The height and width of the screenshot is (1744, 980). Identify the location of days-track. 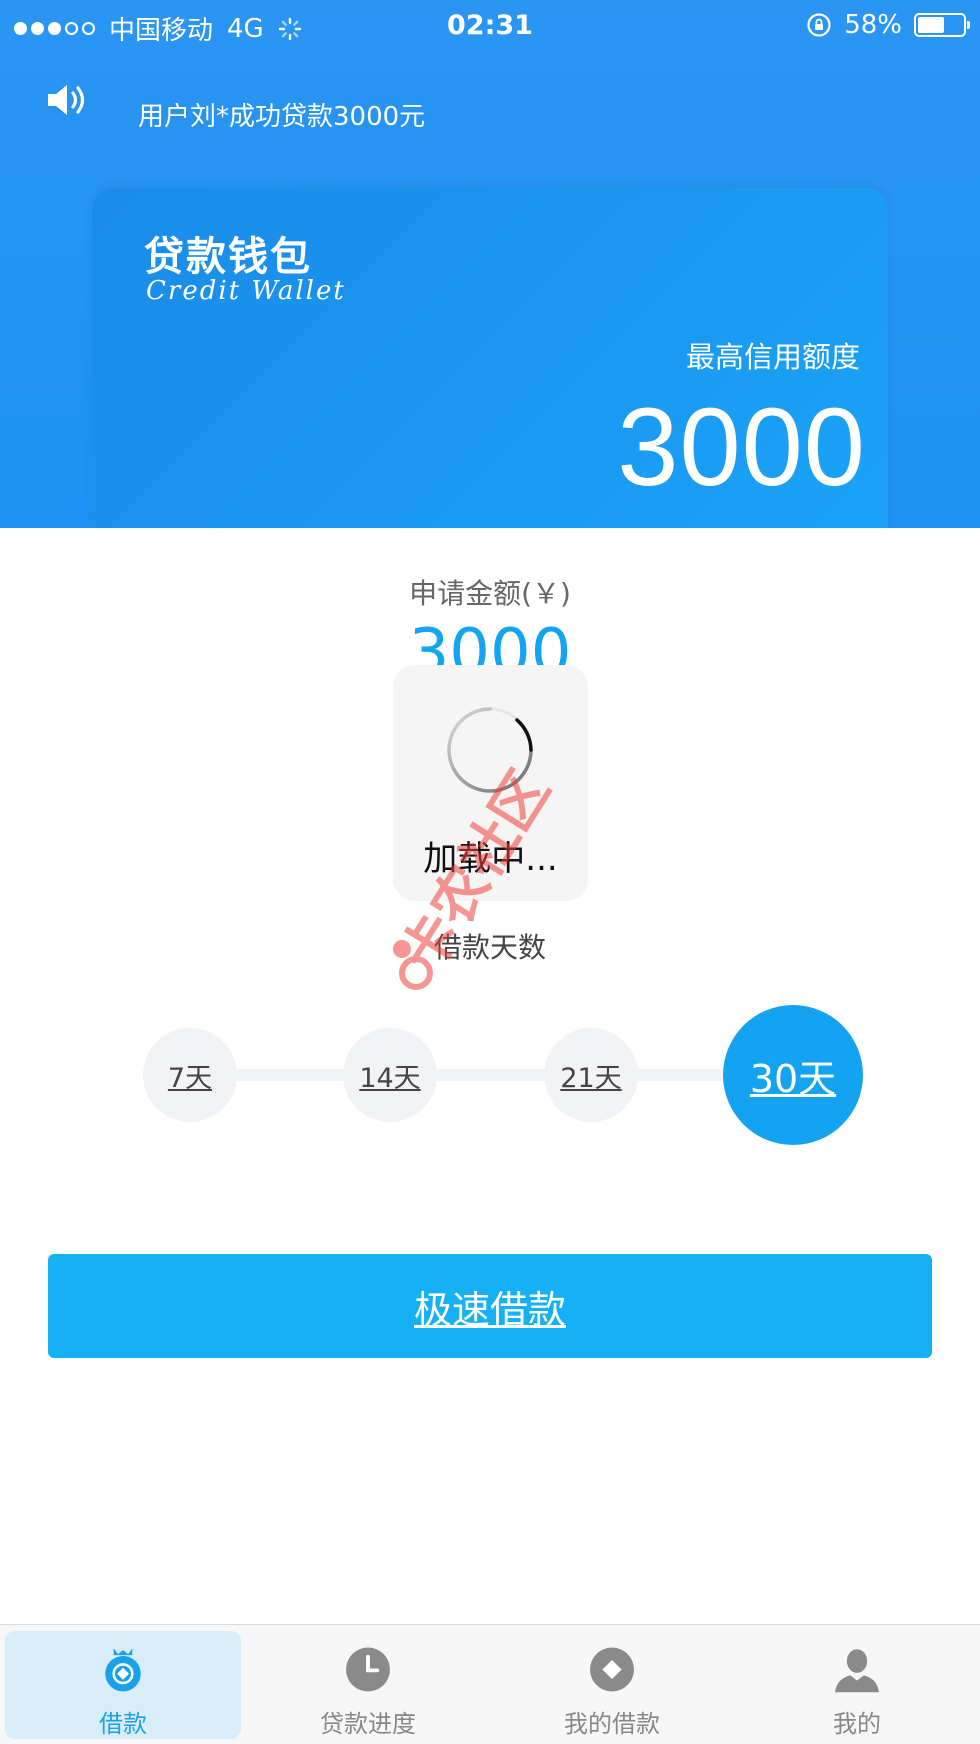
(490, 1075).